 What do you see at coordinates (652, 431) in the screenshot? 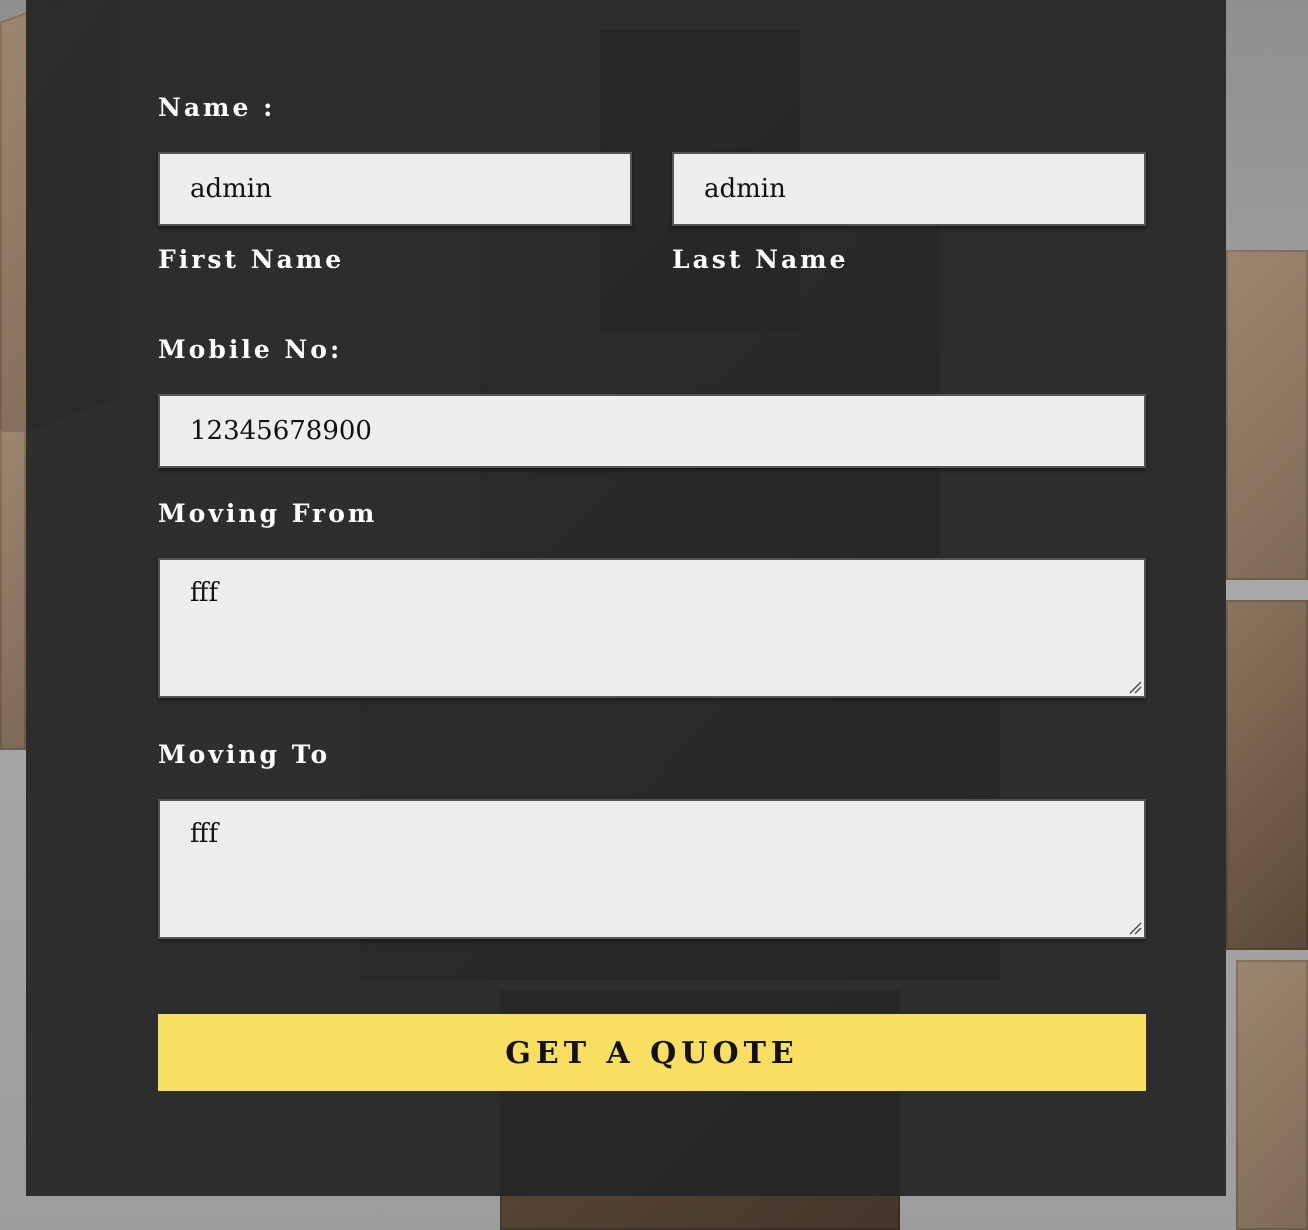
I see `mobile-input: 12345678900` at bounding box center [652, 431].